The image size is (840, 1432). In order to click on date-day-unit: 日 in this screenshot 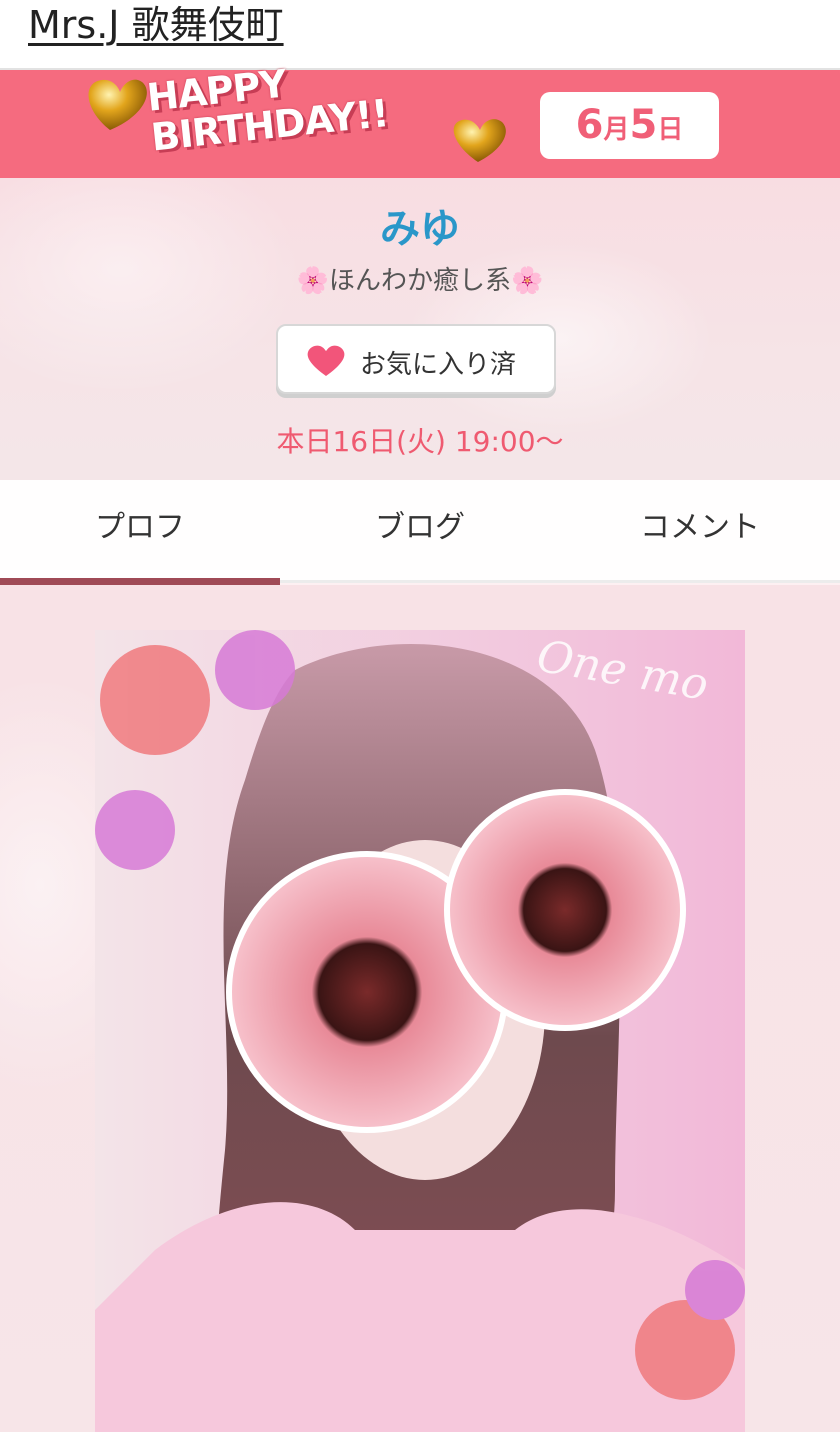, I will do `click(670, 130)`.